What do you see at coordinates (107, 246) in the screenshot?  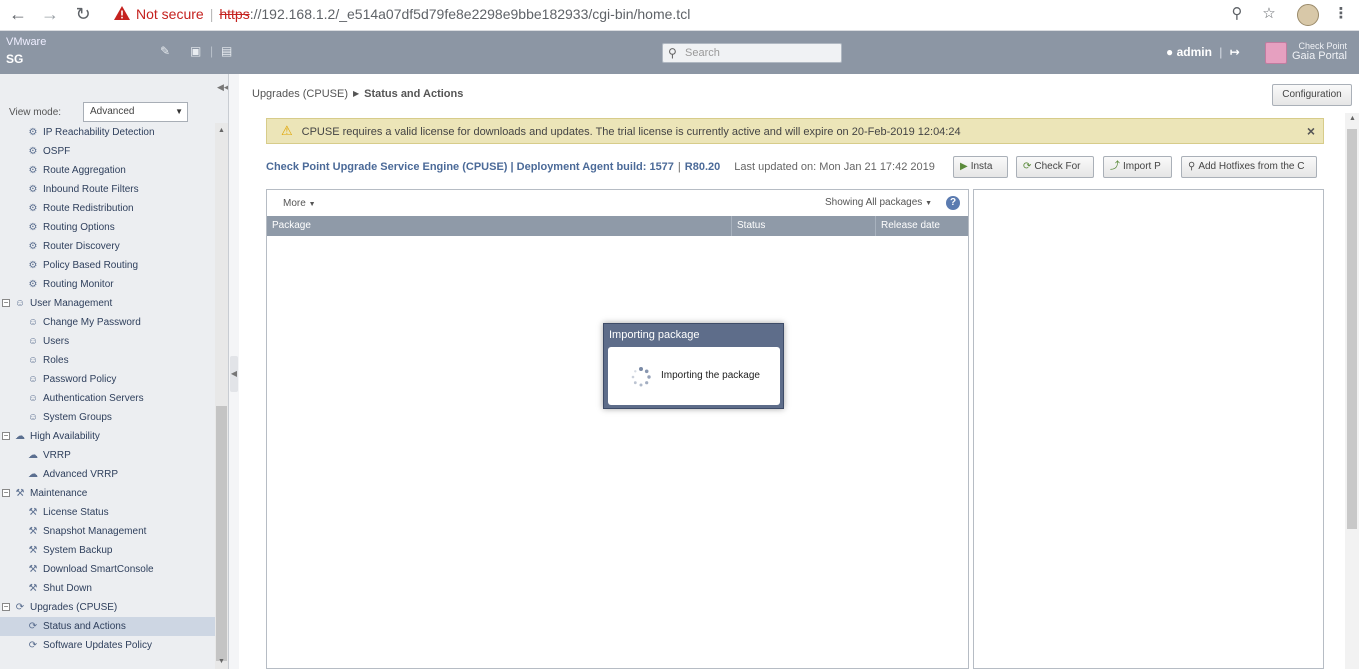 I see `sidebar-item-router-discovery: ⚙ Router Discovery` at bounding box center [107, 246].